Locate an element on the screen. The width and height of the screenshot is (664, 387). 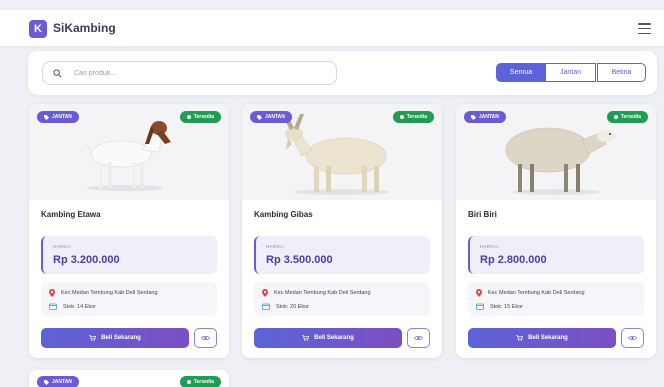
price-value: Rp 3.200.000 is located at coordinates (86, 260).